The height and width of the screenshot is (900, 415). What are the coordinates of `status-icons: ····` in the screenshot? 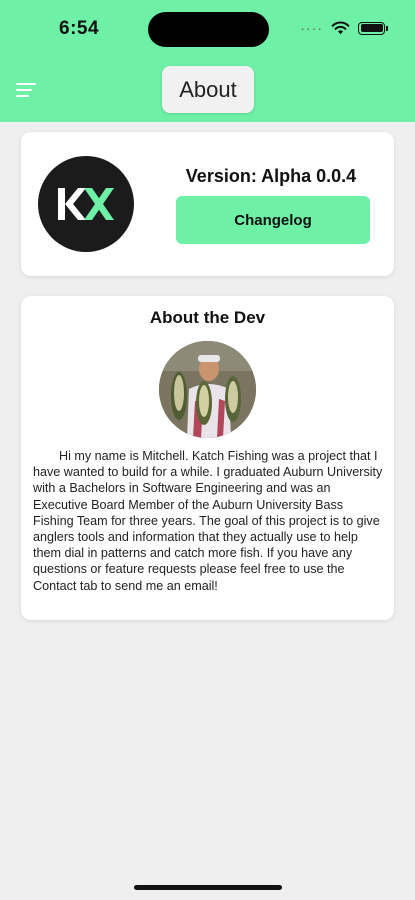 It's located at (344, 28).